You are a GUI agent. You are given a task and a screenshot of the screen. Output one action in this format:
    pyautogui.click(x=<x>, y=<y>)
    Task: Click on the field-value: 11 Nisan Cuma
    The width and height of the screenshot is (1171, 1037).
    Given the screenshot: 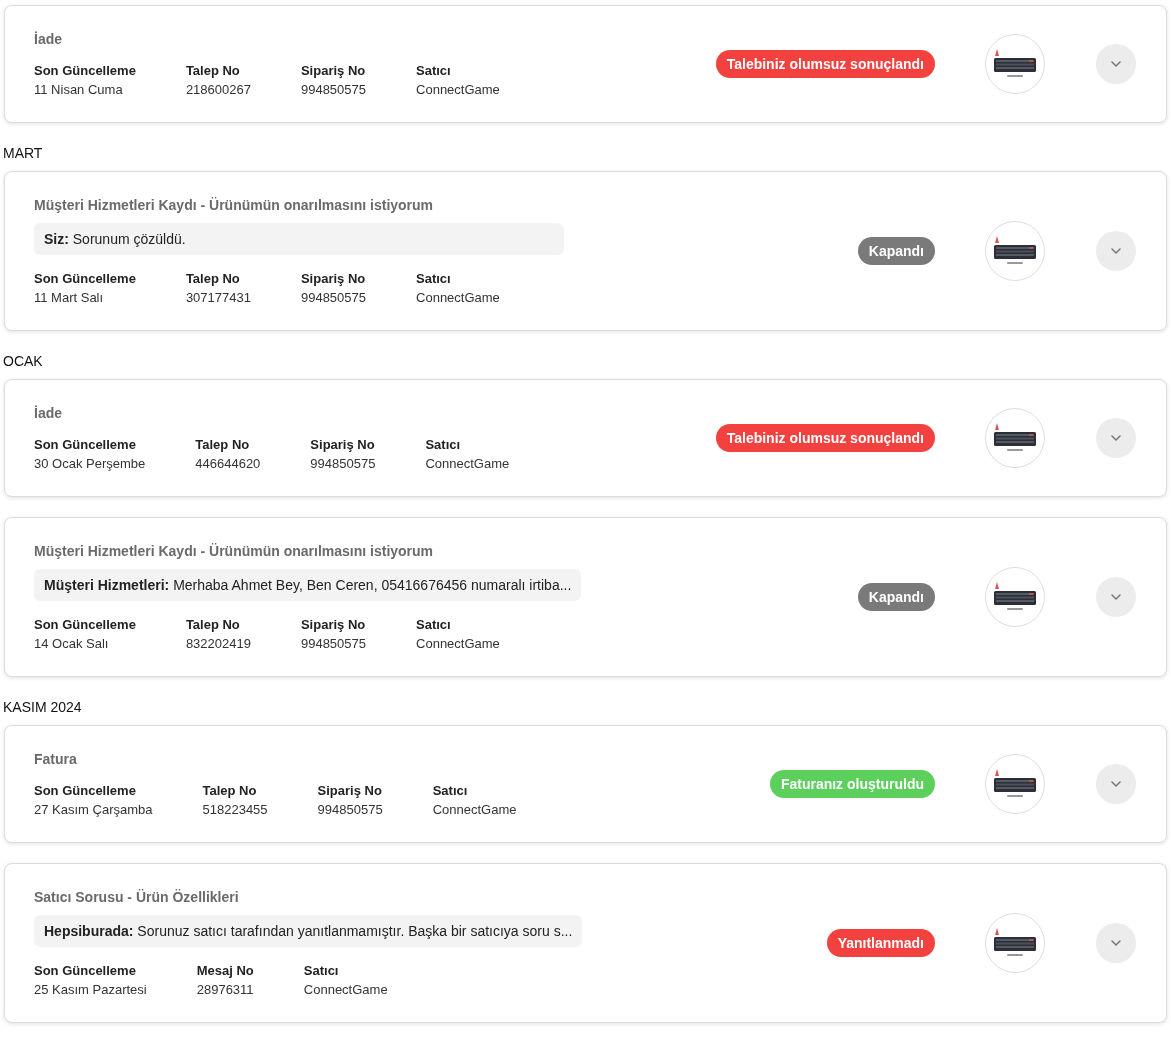 What is the action you would take?
    pyautogui.click(x=79, y=89)
    